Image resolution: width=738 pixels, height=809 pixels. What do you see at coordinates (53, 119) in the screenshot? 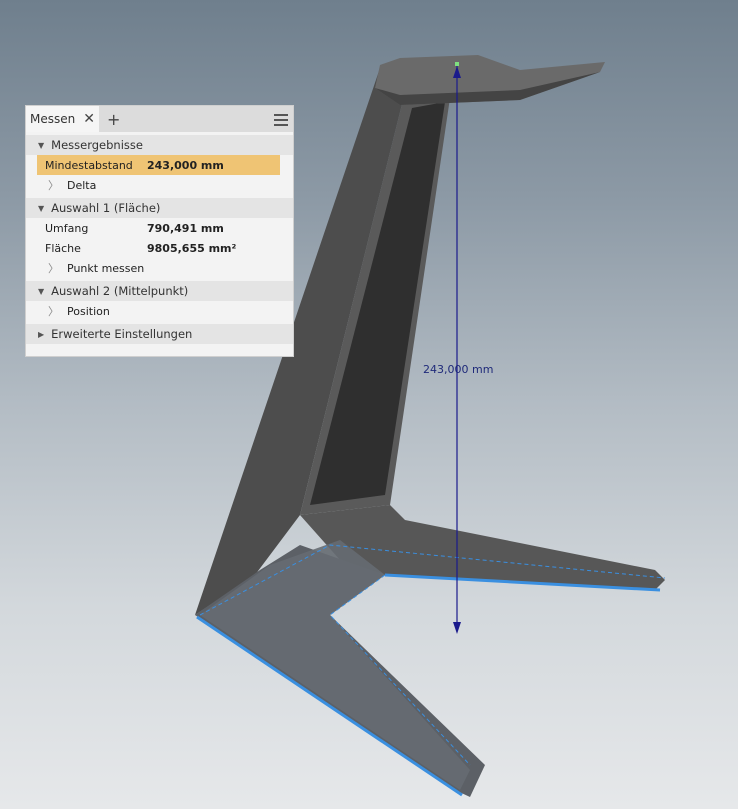
I see `tab-label: Messen` at bounding box center [53, 119].